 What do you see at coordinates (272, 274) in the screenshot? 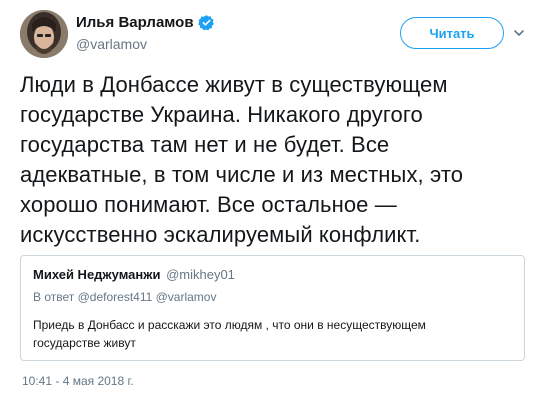
I see `quoted-tweet-header: Михей Неджуманжи @mikhey01` at bounding box center [272, 274].